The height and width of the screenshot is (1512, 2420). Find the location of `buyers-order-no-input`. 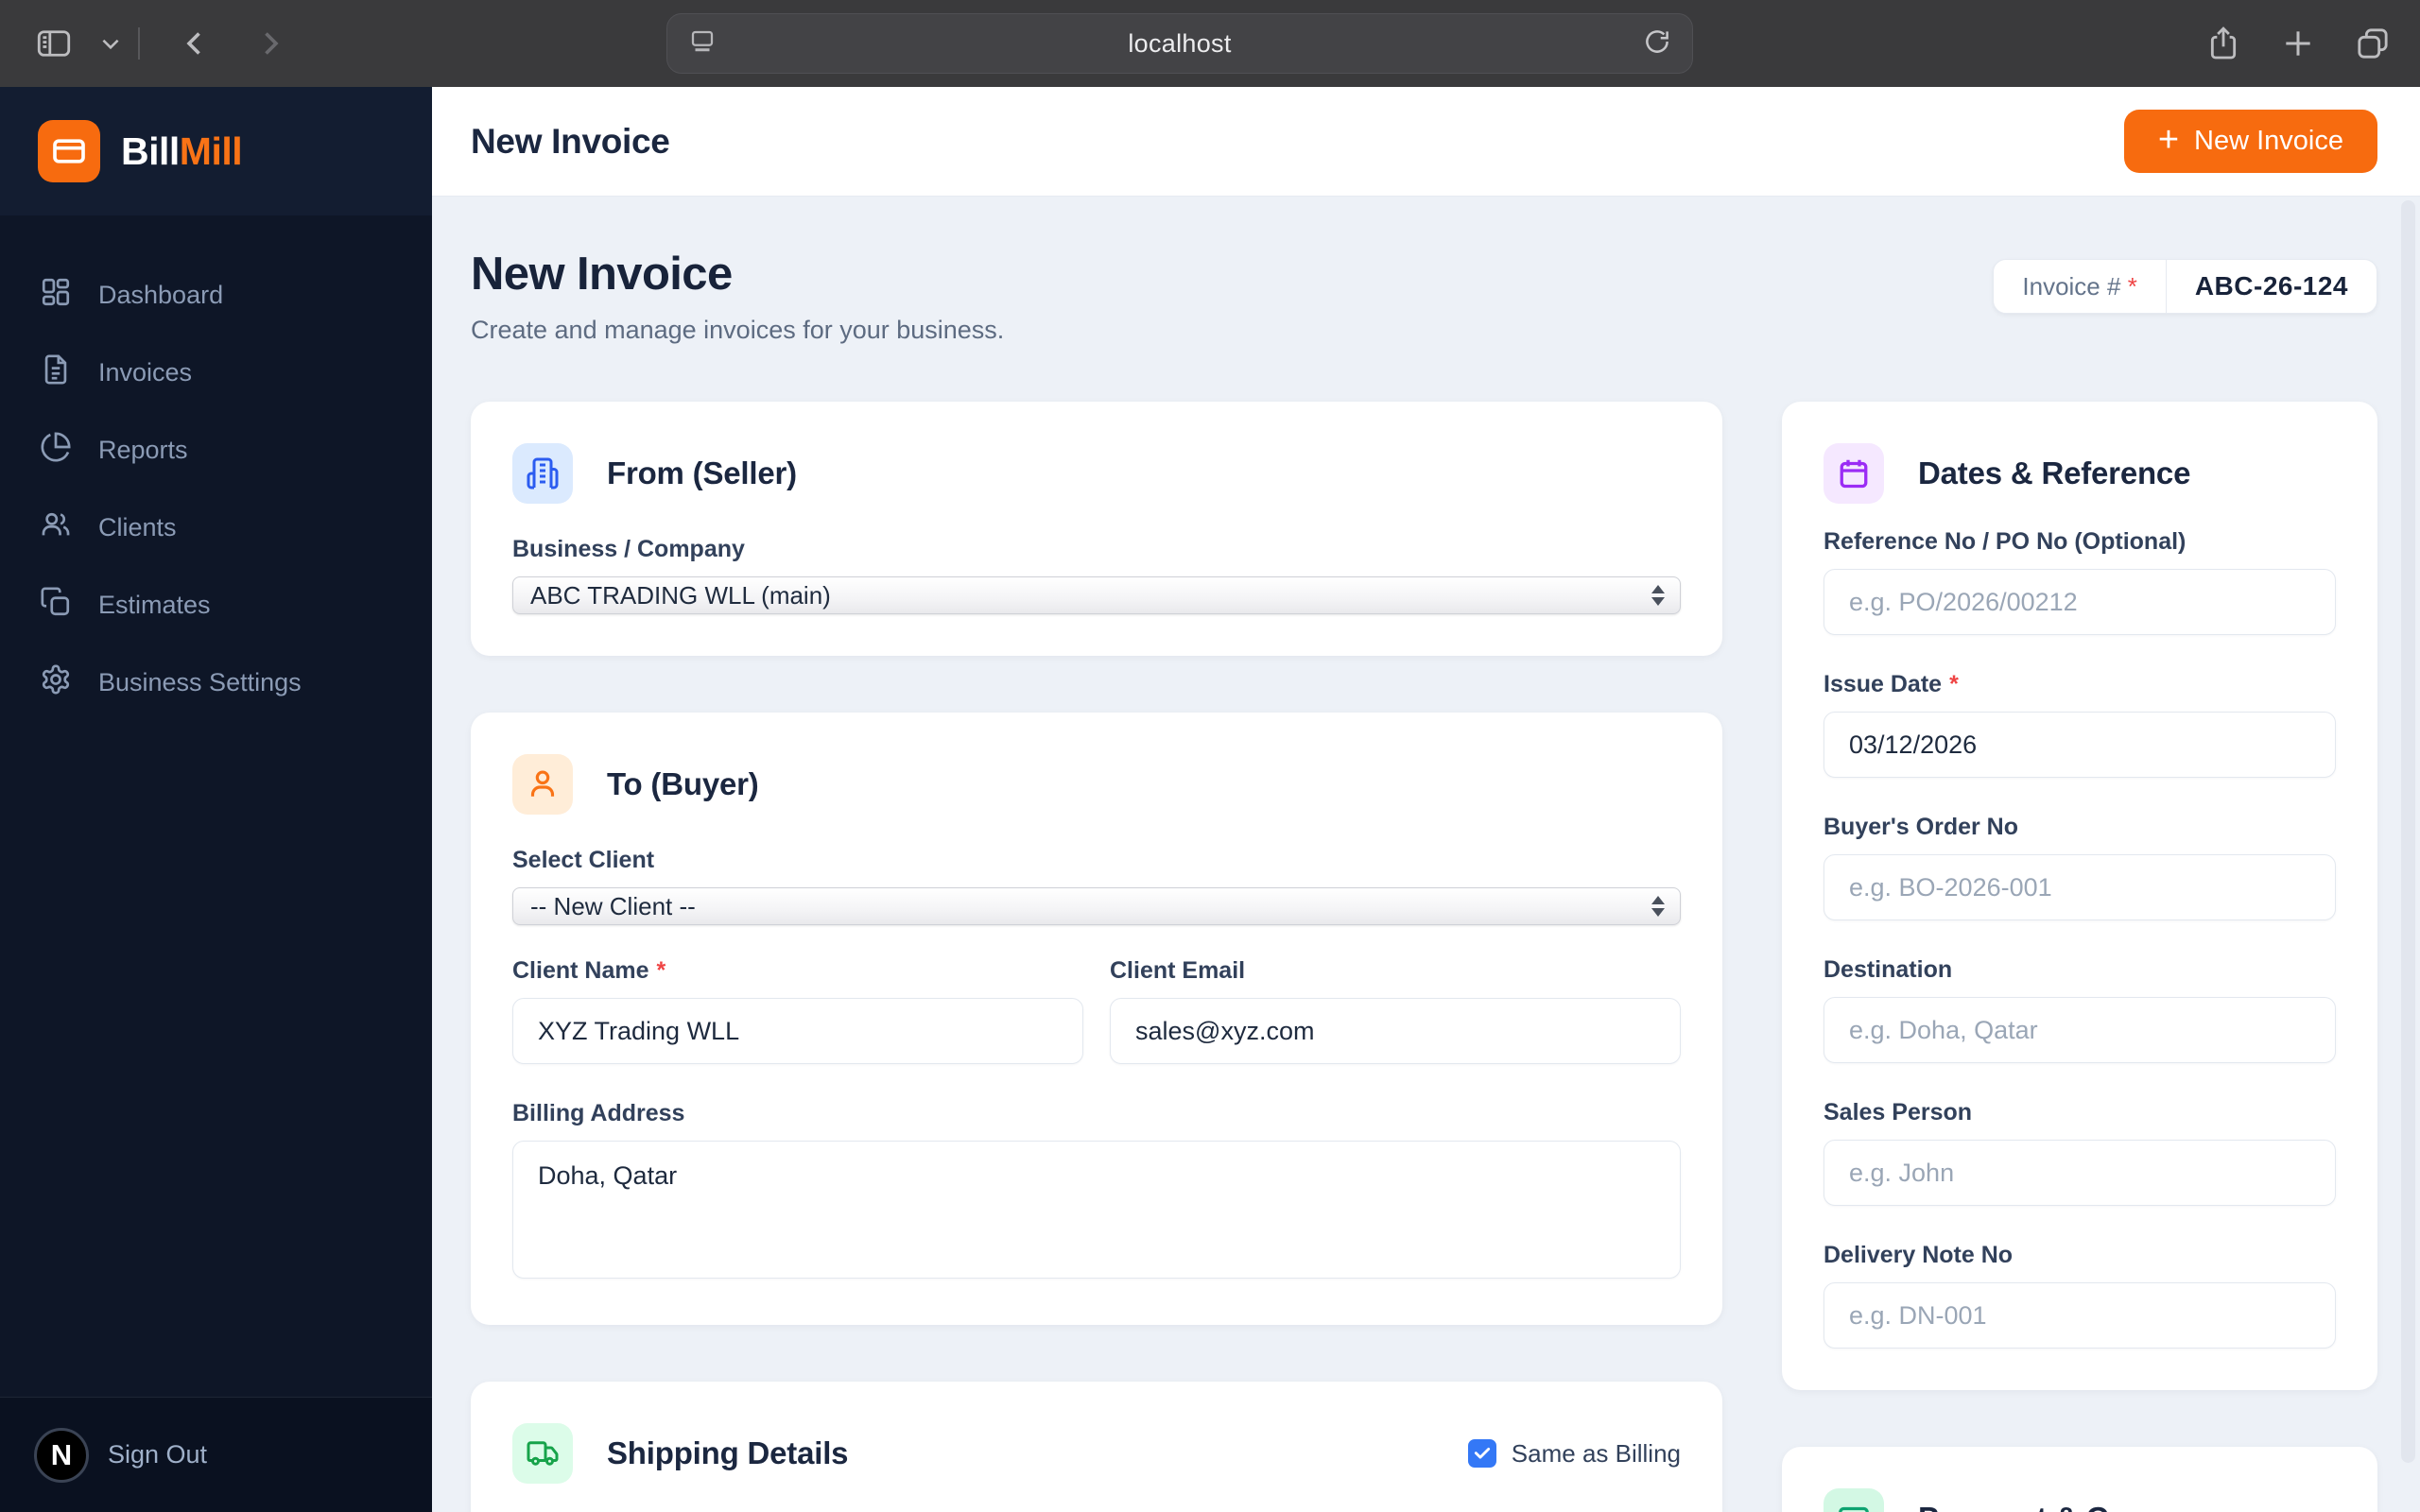

buyers-order-no-input is located at coordinates (2080, 887).